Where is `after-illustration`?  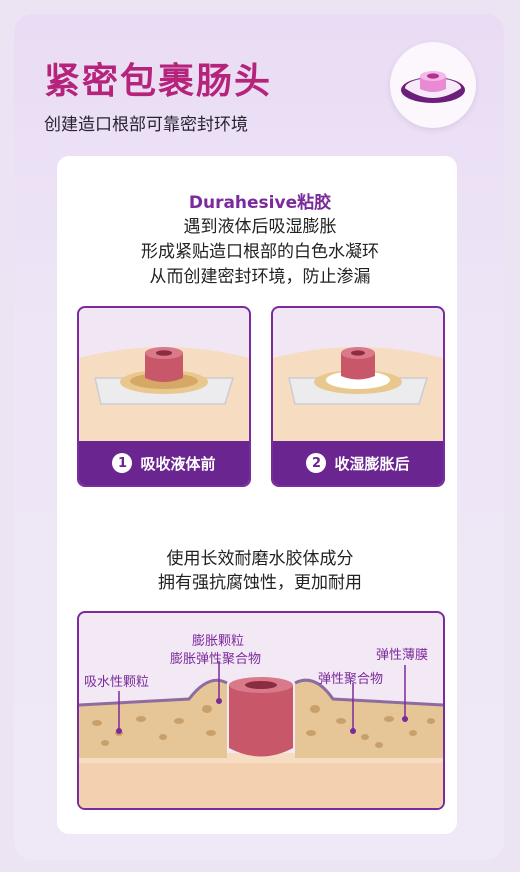 after-illustration is located at coordinates (358, 397).